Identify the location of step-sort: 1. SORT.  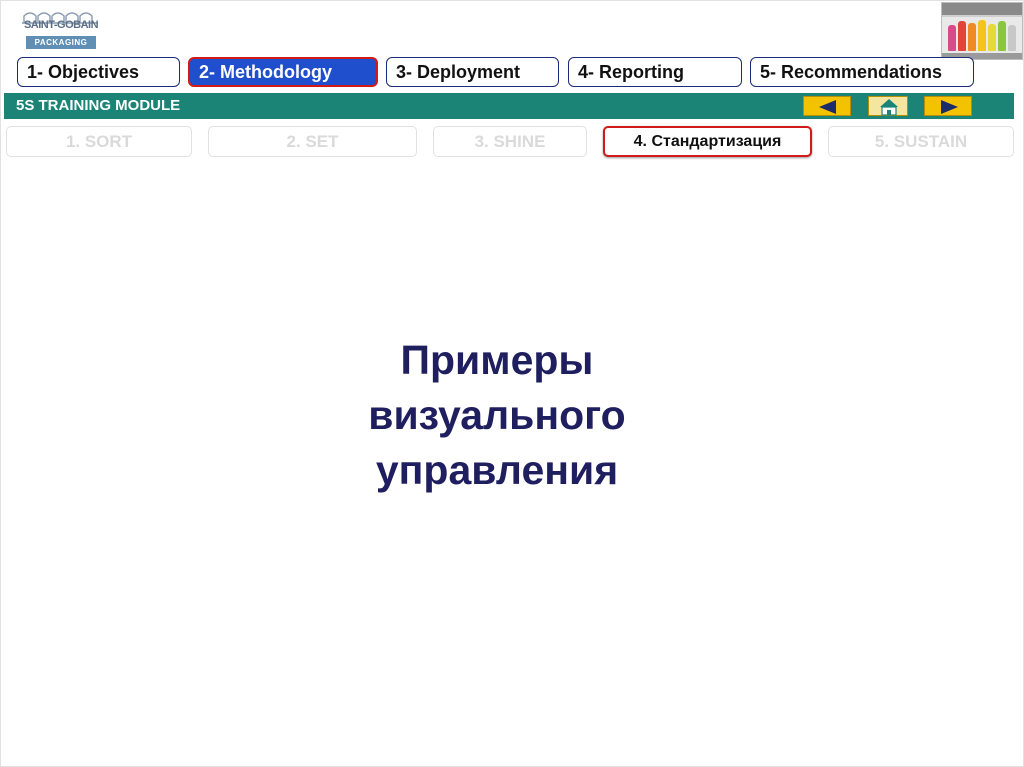
(99, 141).